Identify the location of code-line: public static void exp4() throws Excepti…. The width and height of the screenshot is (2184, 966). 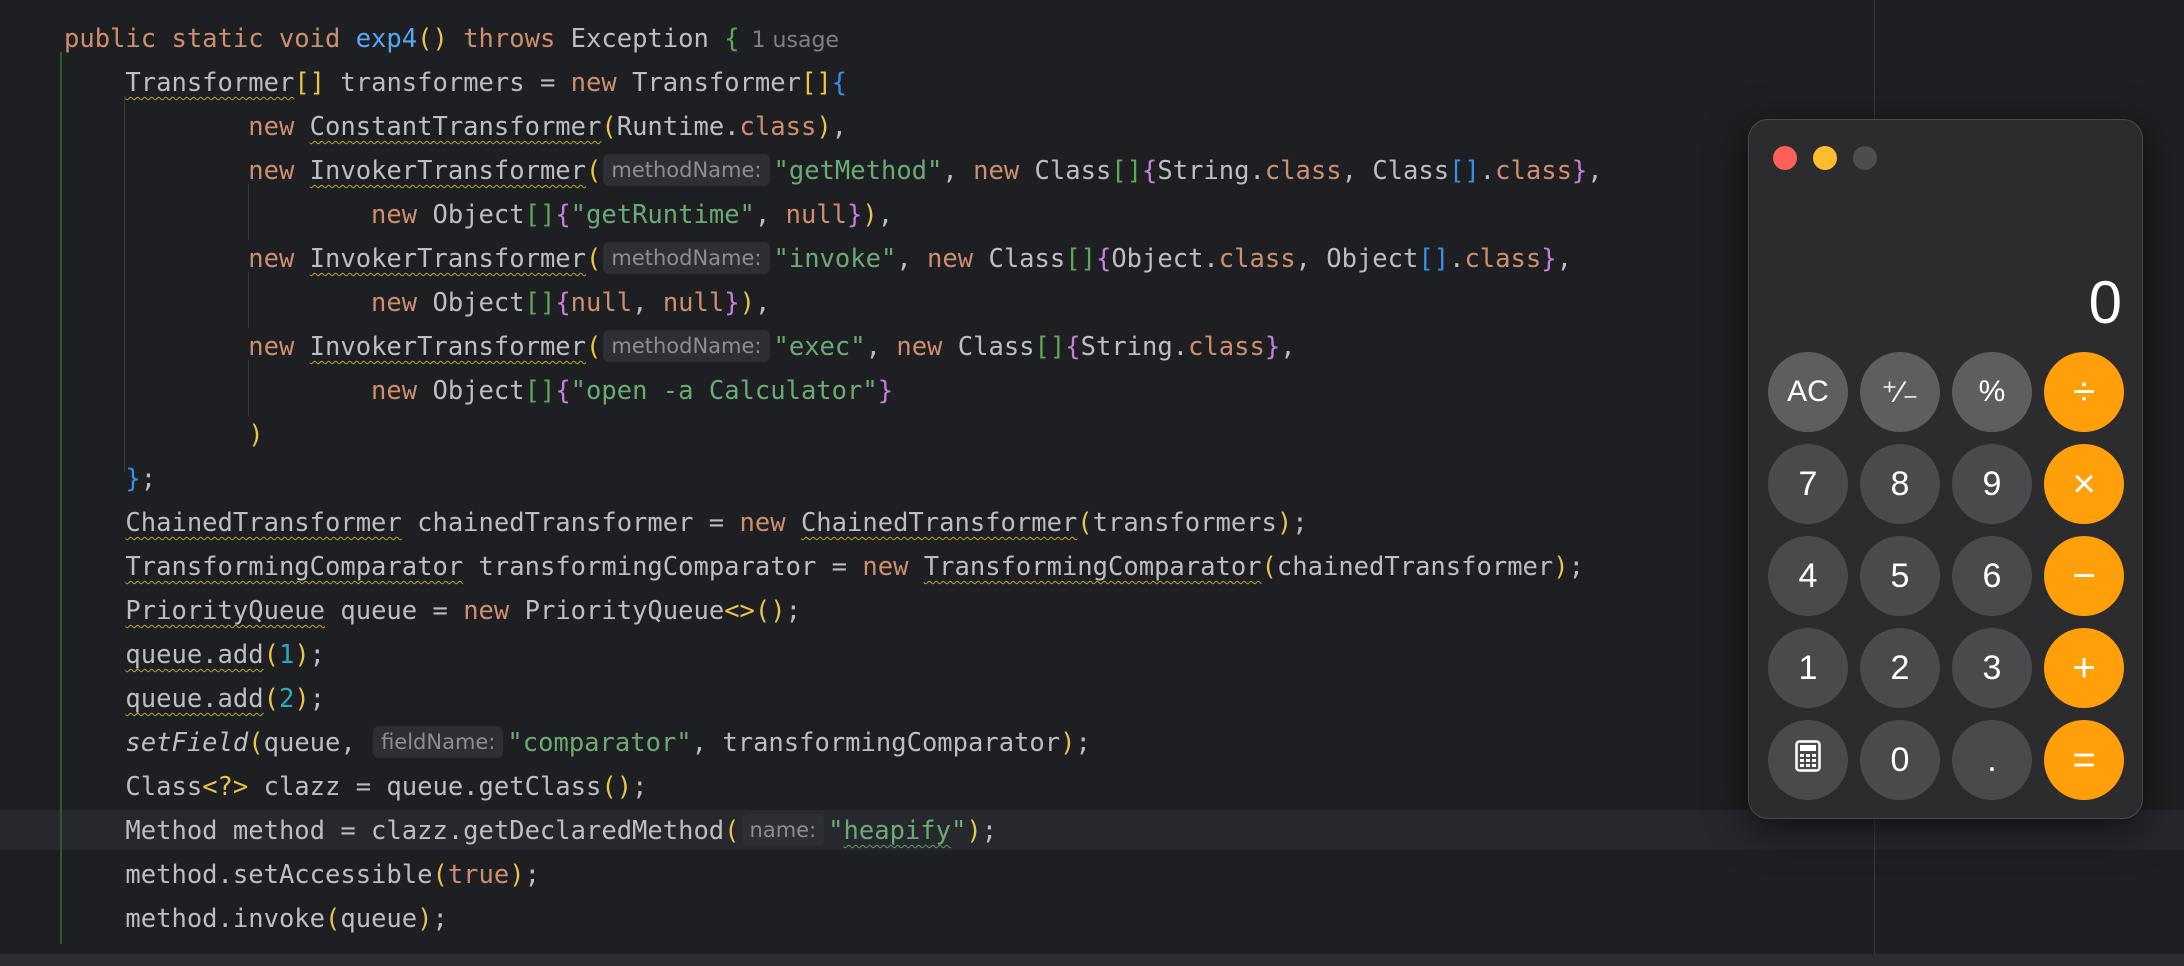
(451, 39).